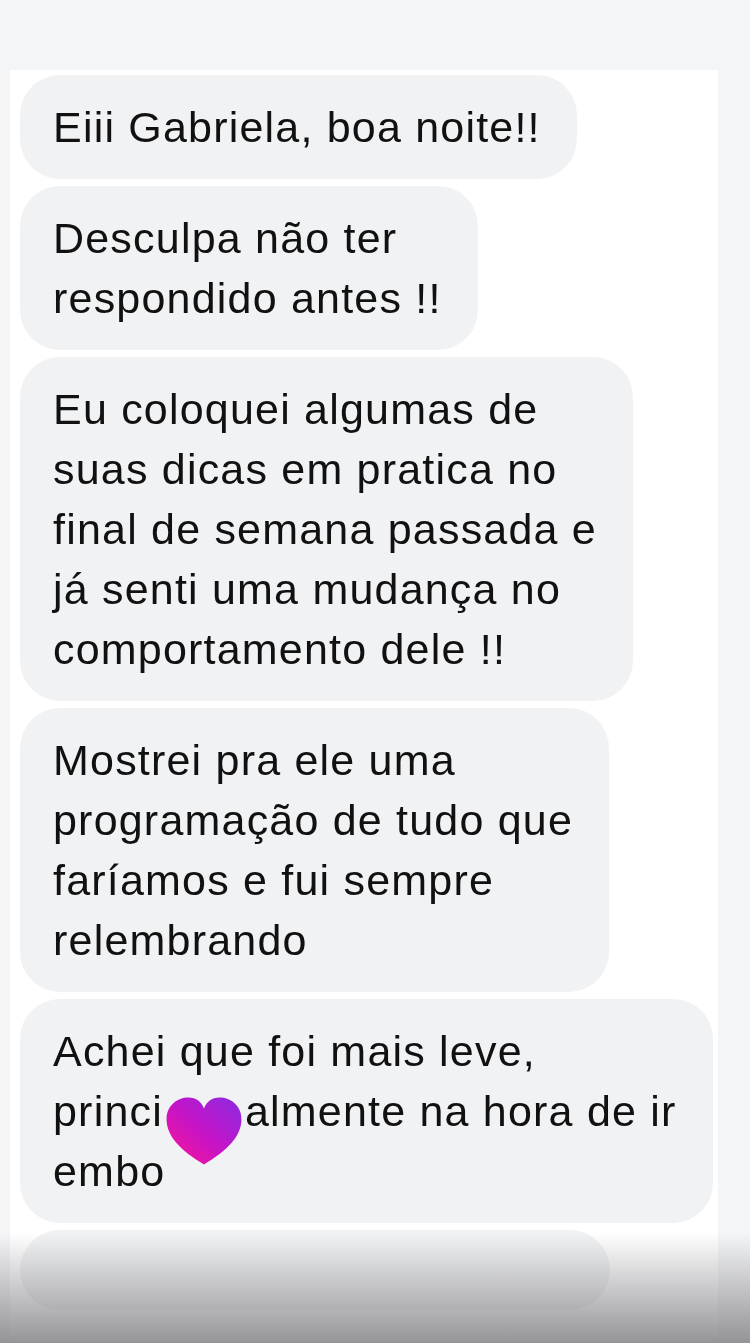  What do you see at coordinates (305, 469) in the screenshot?
I see `message-text: suas dicas em pratica no` at bounding box center [305, 469].